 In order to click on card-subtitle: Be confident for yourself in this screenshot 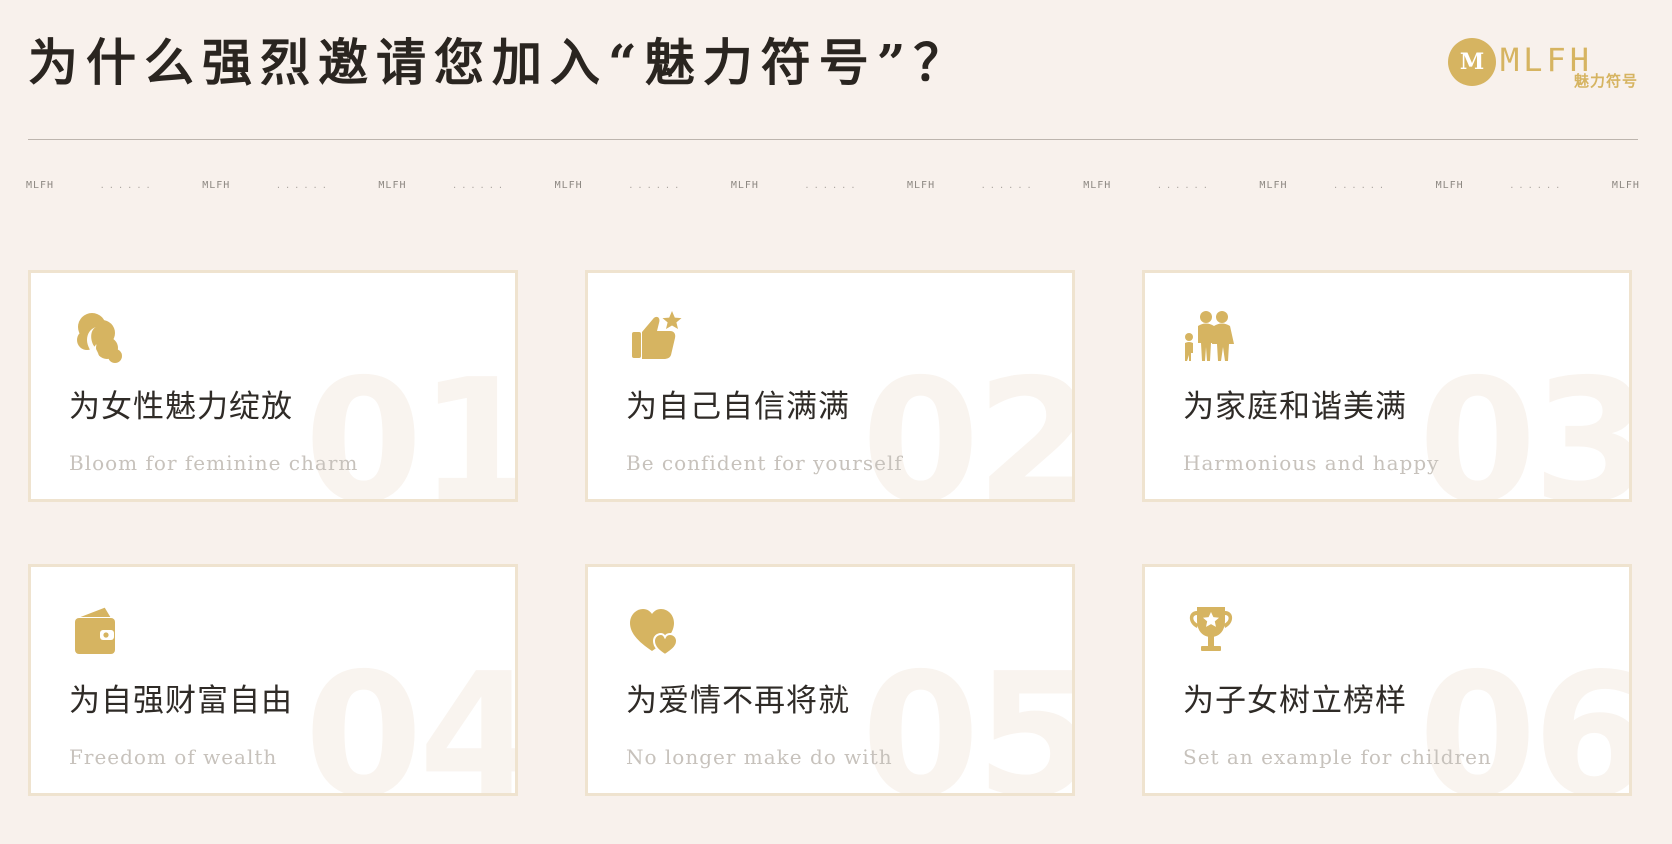, I will do `click(764, 463)`.